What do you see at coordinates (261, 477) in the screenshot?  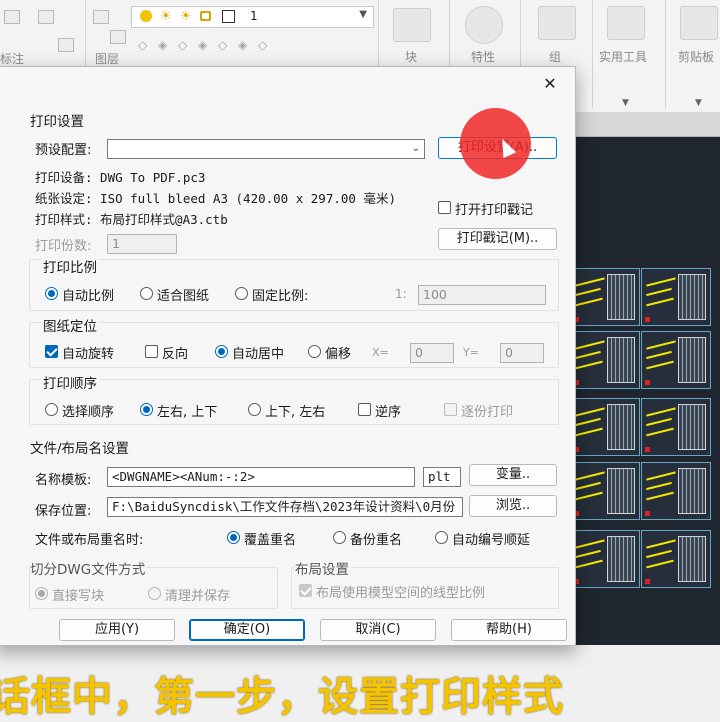 I see `name-template-input: <DWGNAME><ANum:-:2>` at bounding box center [261, 477].